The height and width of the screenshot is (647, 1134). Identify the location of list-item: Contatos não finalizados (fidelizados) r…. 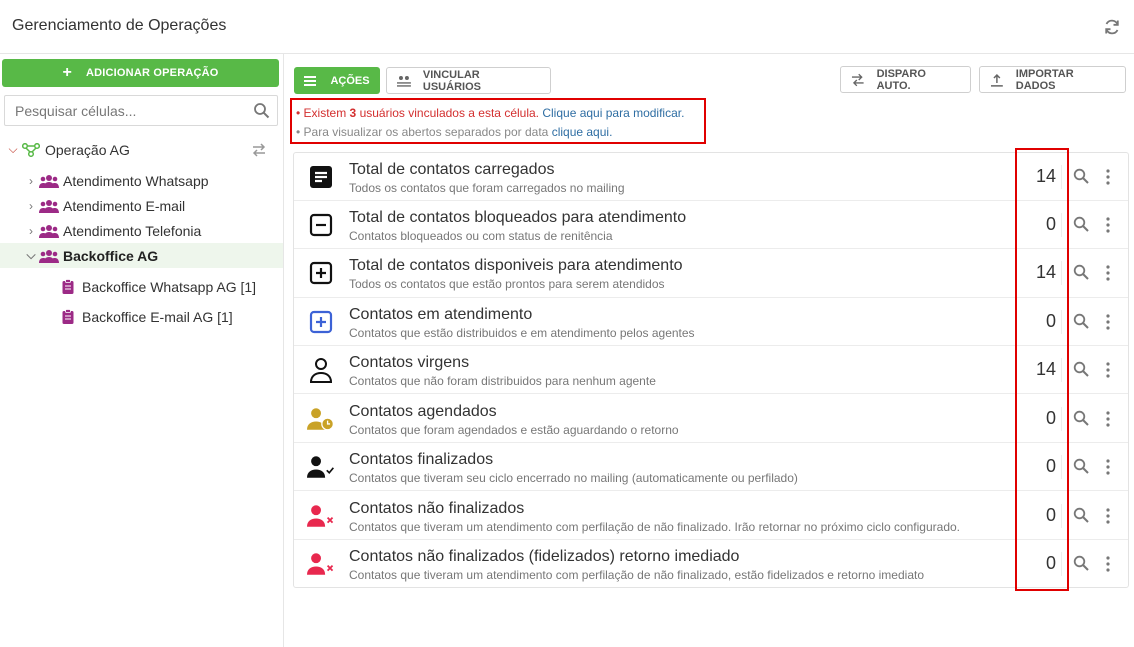
(711, 564).